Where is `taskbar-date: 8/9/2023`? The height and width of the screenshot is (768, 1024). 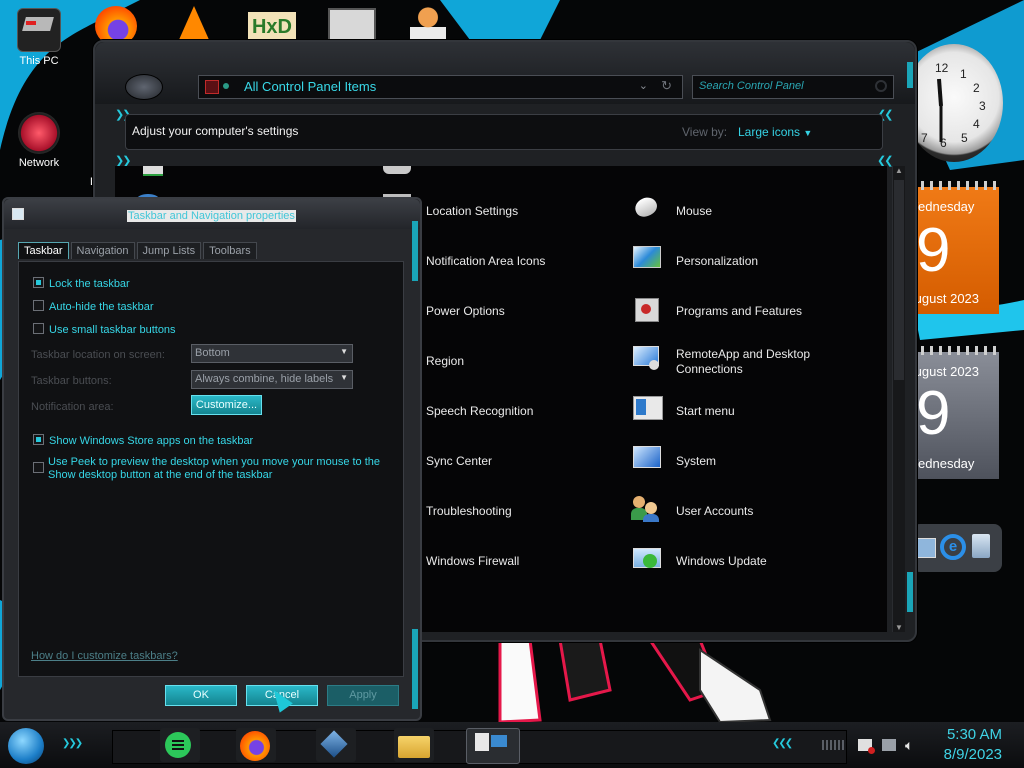 taskbar-date: 8/9/2023 is located at coordinates (973, 754).